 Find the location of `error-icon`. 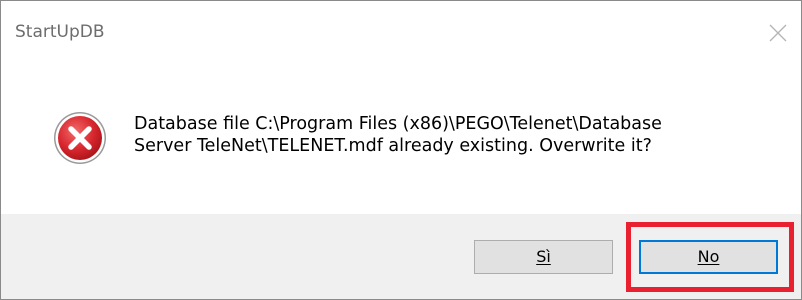

error-icon is located at coordinates (80, 138).